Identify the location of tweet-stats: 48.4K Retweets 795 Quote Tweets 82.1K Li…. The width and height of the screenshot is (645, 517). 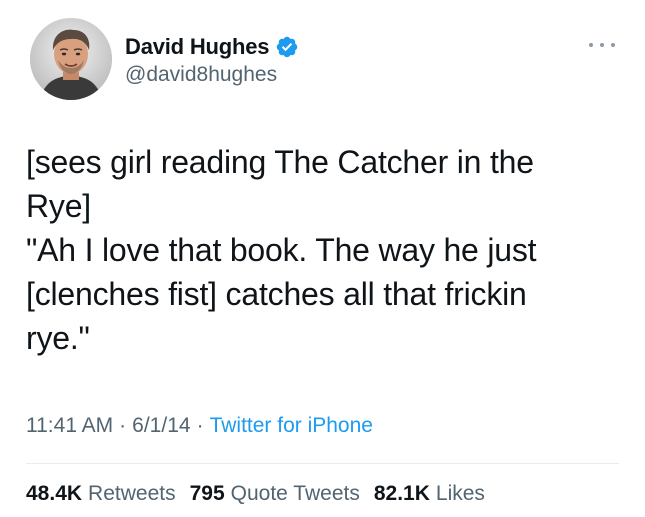
(262, 494).